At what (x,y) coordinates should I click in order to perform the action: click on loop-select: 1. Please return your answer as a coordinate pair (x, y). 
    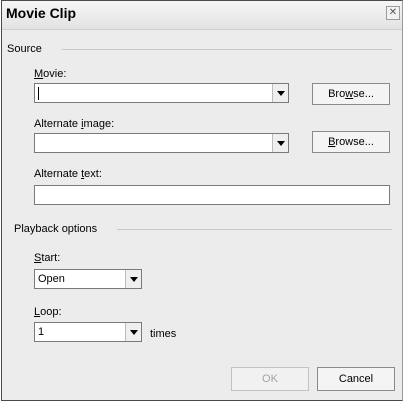
    Looking at the image, I should click on (88, 332).